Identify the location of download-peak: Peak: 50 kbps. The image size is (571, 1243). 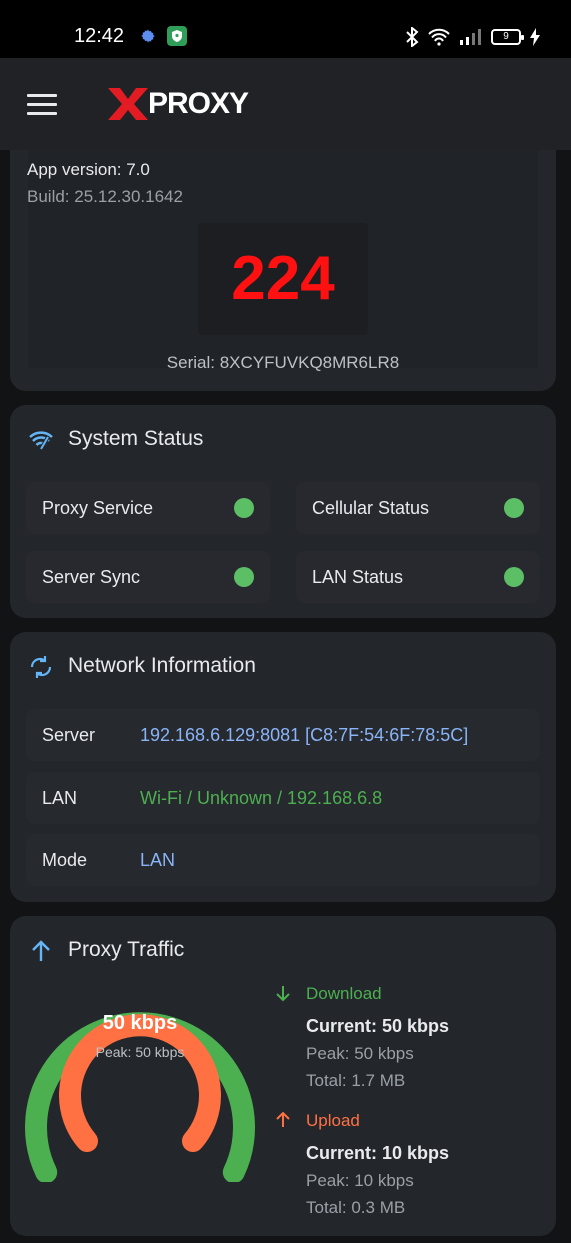
(360, 1053).